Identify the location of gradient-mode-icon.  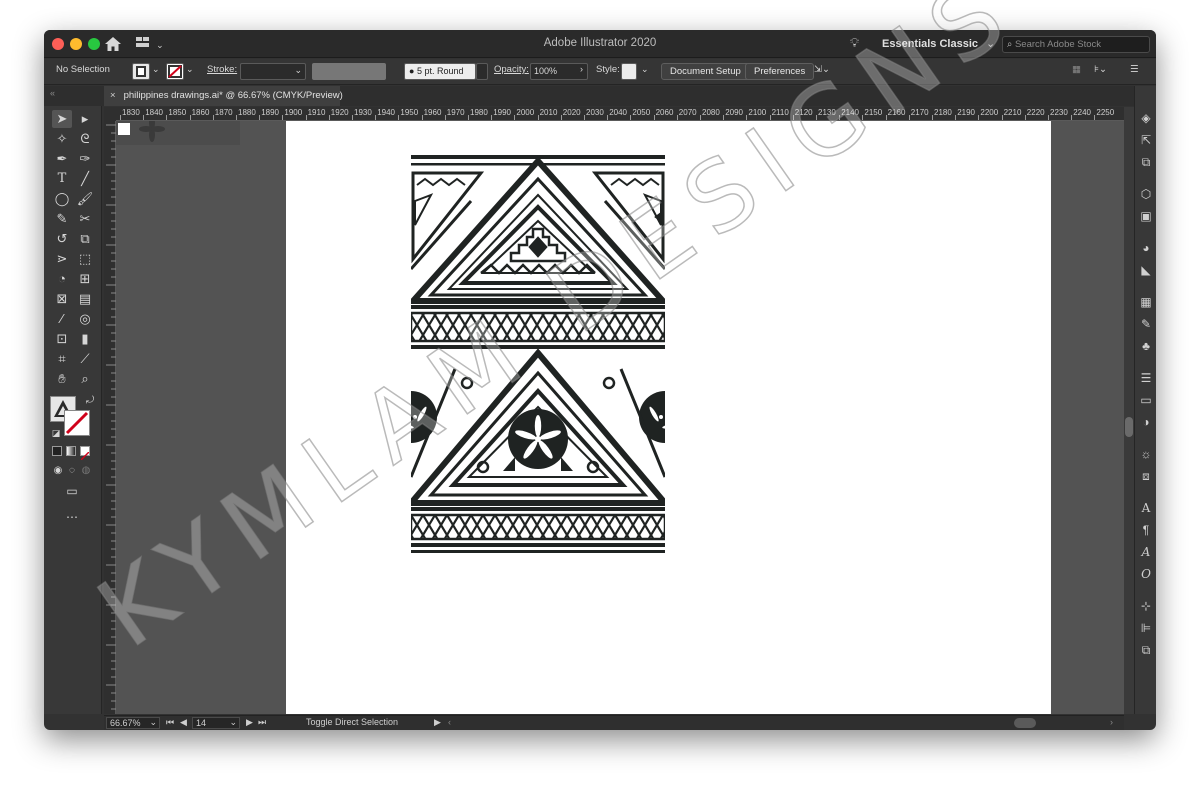
(71, 451).